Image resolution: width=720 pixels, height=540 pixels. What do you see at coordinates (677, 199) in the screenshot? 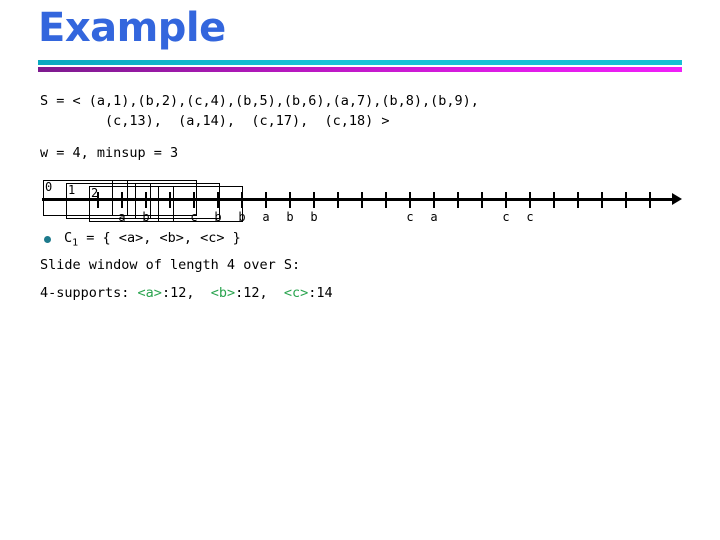
I see `timeline-arrow-icon` at bounding box center [677, 199].